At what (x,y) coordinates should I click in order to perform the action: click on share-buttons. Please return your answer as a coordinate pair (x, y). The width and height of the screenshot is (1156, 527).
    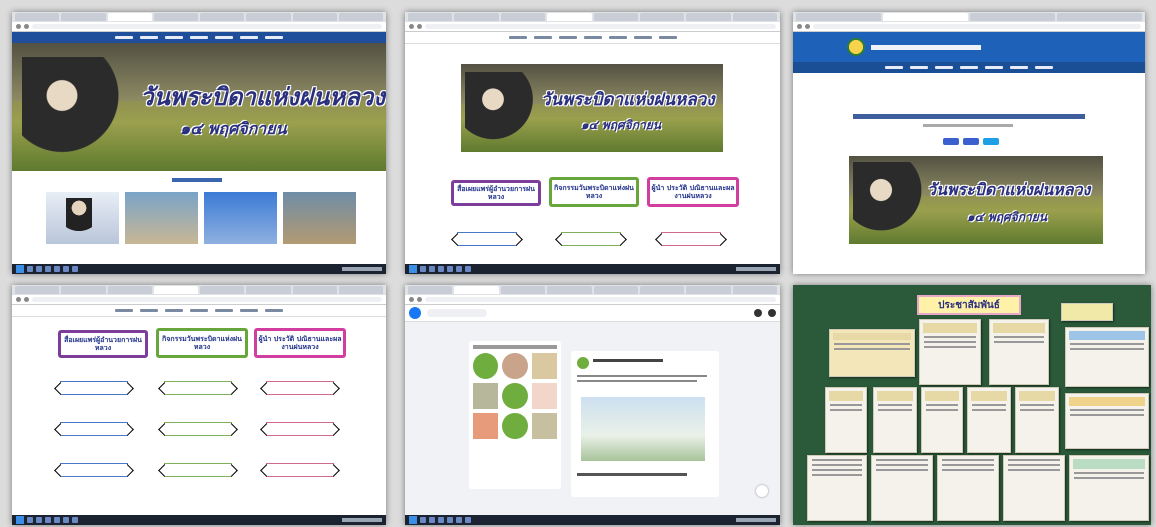
    Looking at the image, I should click on (971, 141).